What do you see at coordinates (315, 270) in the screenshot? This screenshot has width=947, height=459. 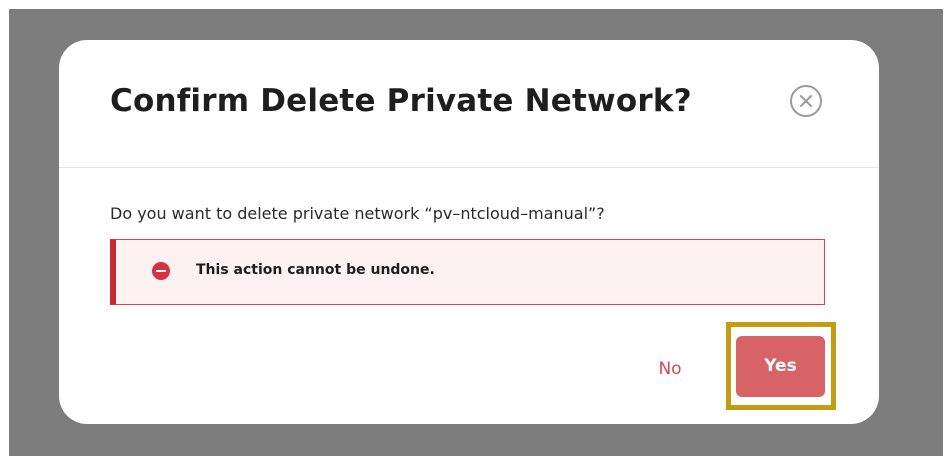 I see `alert-text: This action cannot be undone.` at bounding box center [315, 270].